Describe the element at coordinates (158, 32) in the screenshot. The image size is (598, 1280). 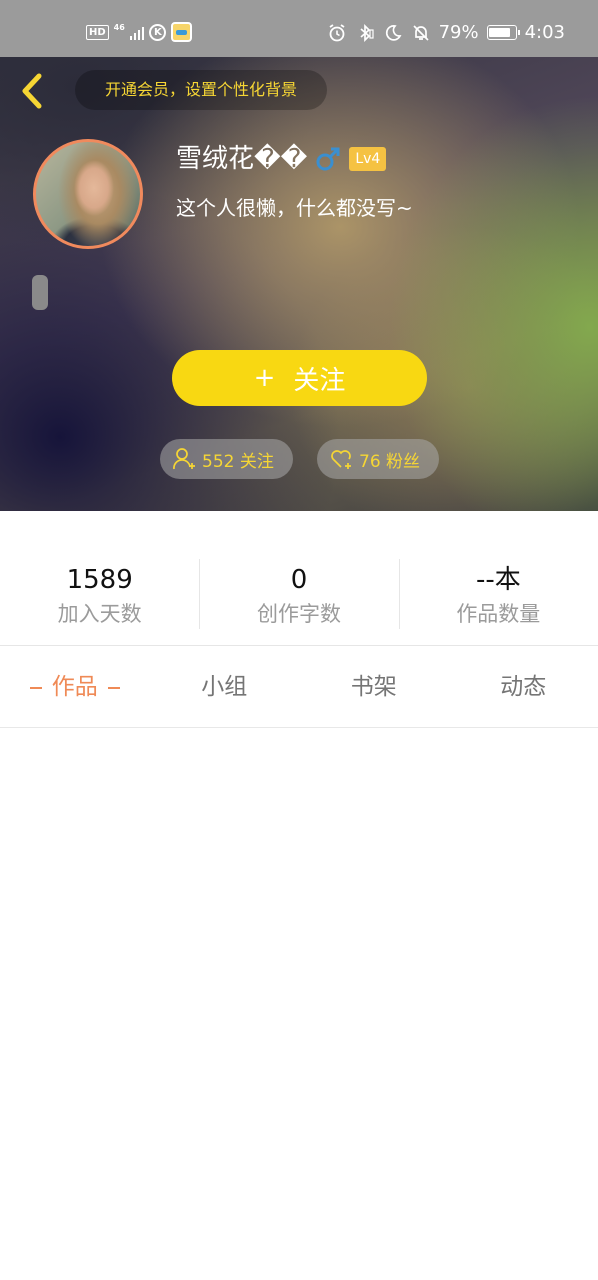
I see `k-app-icon: K` at that location.